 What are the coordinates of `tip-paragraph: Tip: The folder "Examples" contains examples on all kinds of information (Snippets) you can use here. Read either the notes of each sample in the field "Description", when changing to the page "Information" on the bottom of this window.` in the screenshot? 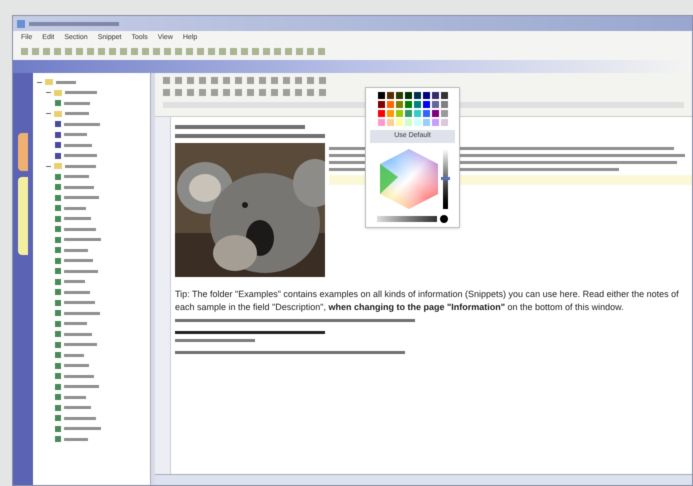 It's located at (427, 301).